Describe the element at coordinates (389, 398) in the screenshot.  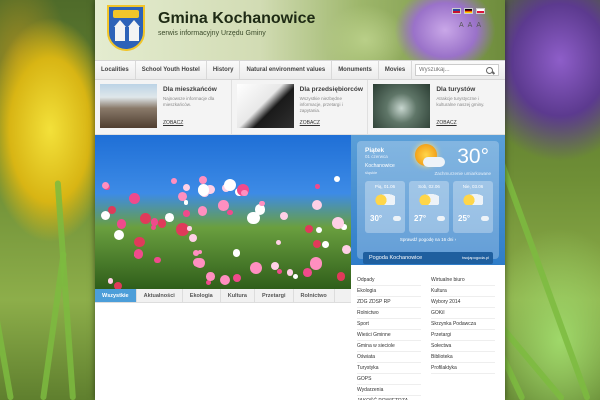
I see `category-link: JAKOŚĆ POWIETRZA` at that location.